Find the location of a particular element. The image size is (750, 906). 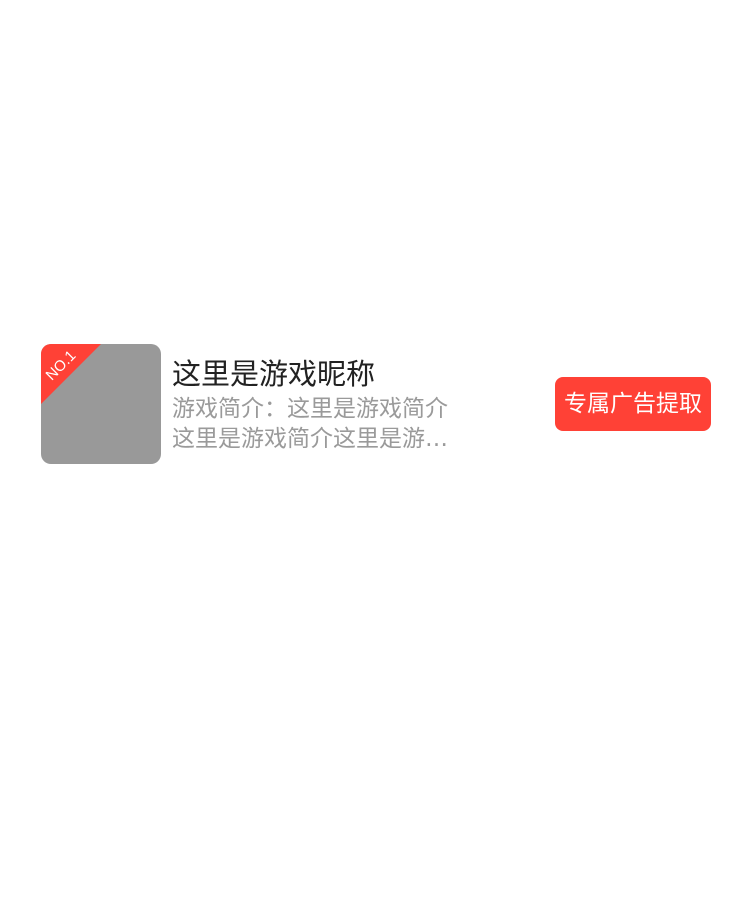

claim-ad-button: 专属广告提取 is located at coordinates (633, 404).